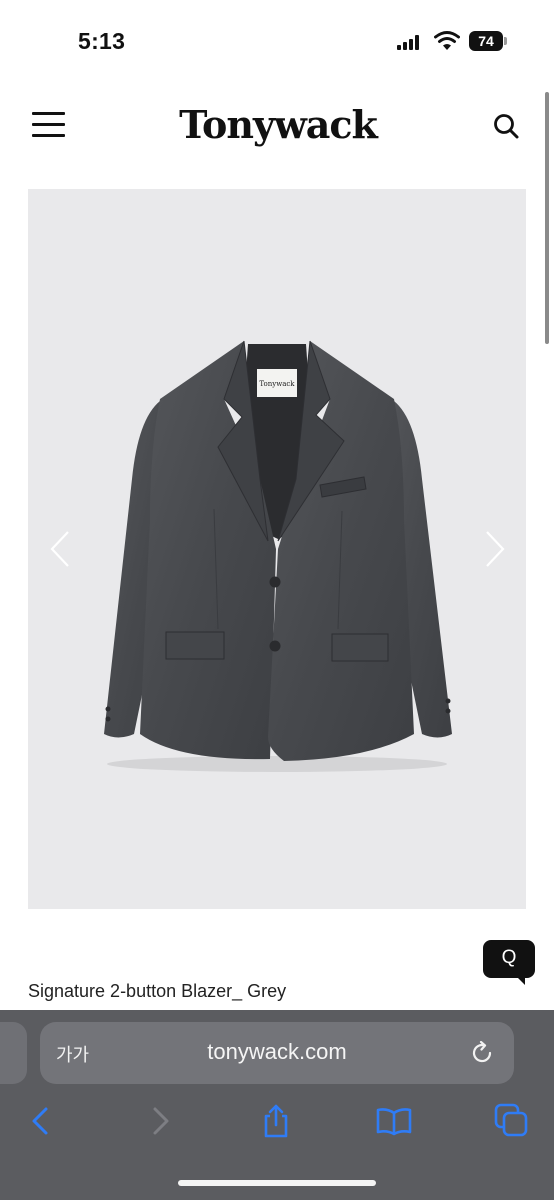 This screenshot has width=554, height=1200. I want to click on chevron-right-icon, so click(495, 549).